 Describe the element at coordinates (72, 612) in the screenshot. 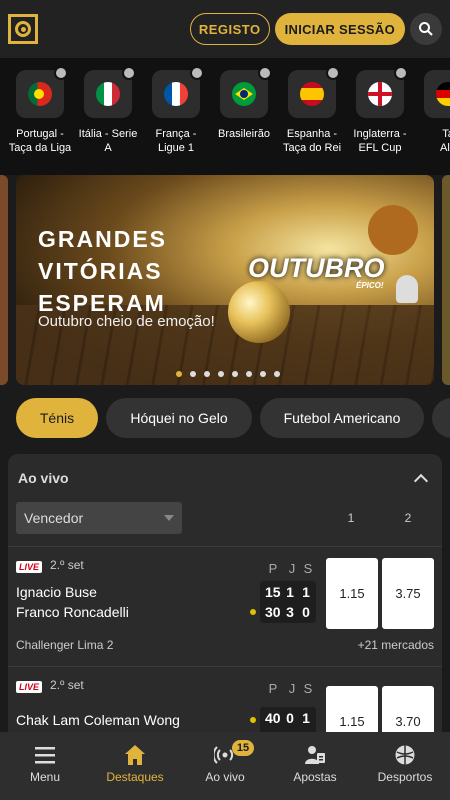

I see `team-away: Franco Roncadelli` at that location.